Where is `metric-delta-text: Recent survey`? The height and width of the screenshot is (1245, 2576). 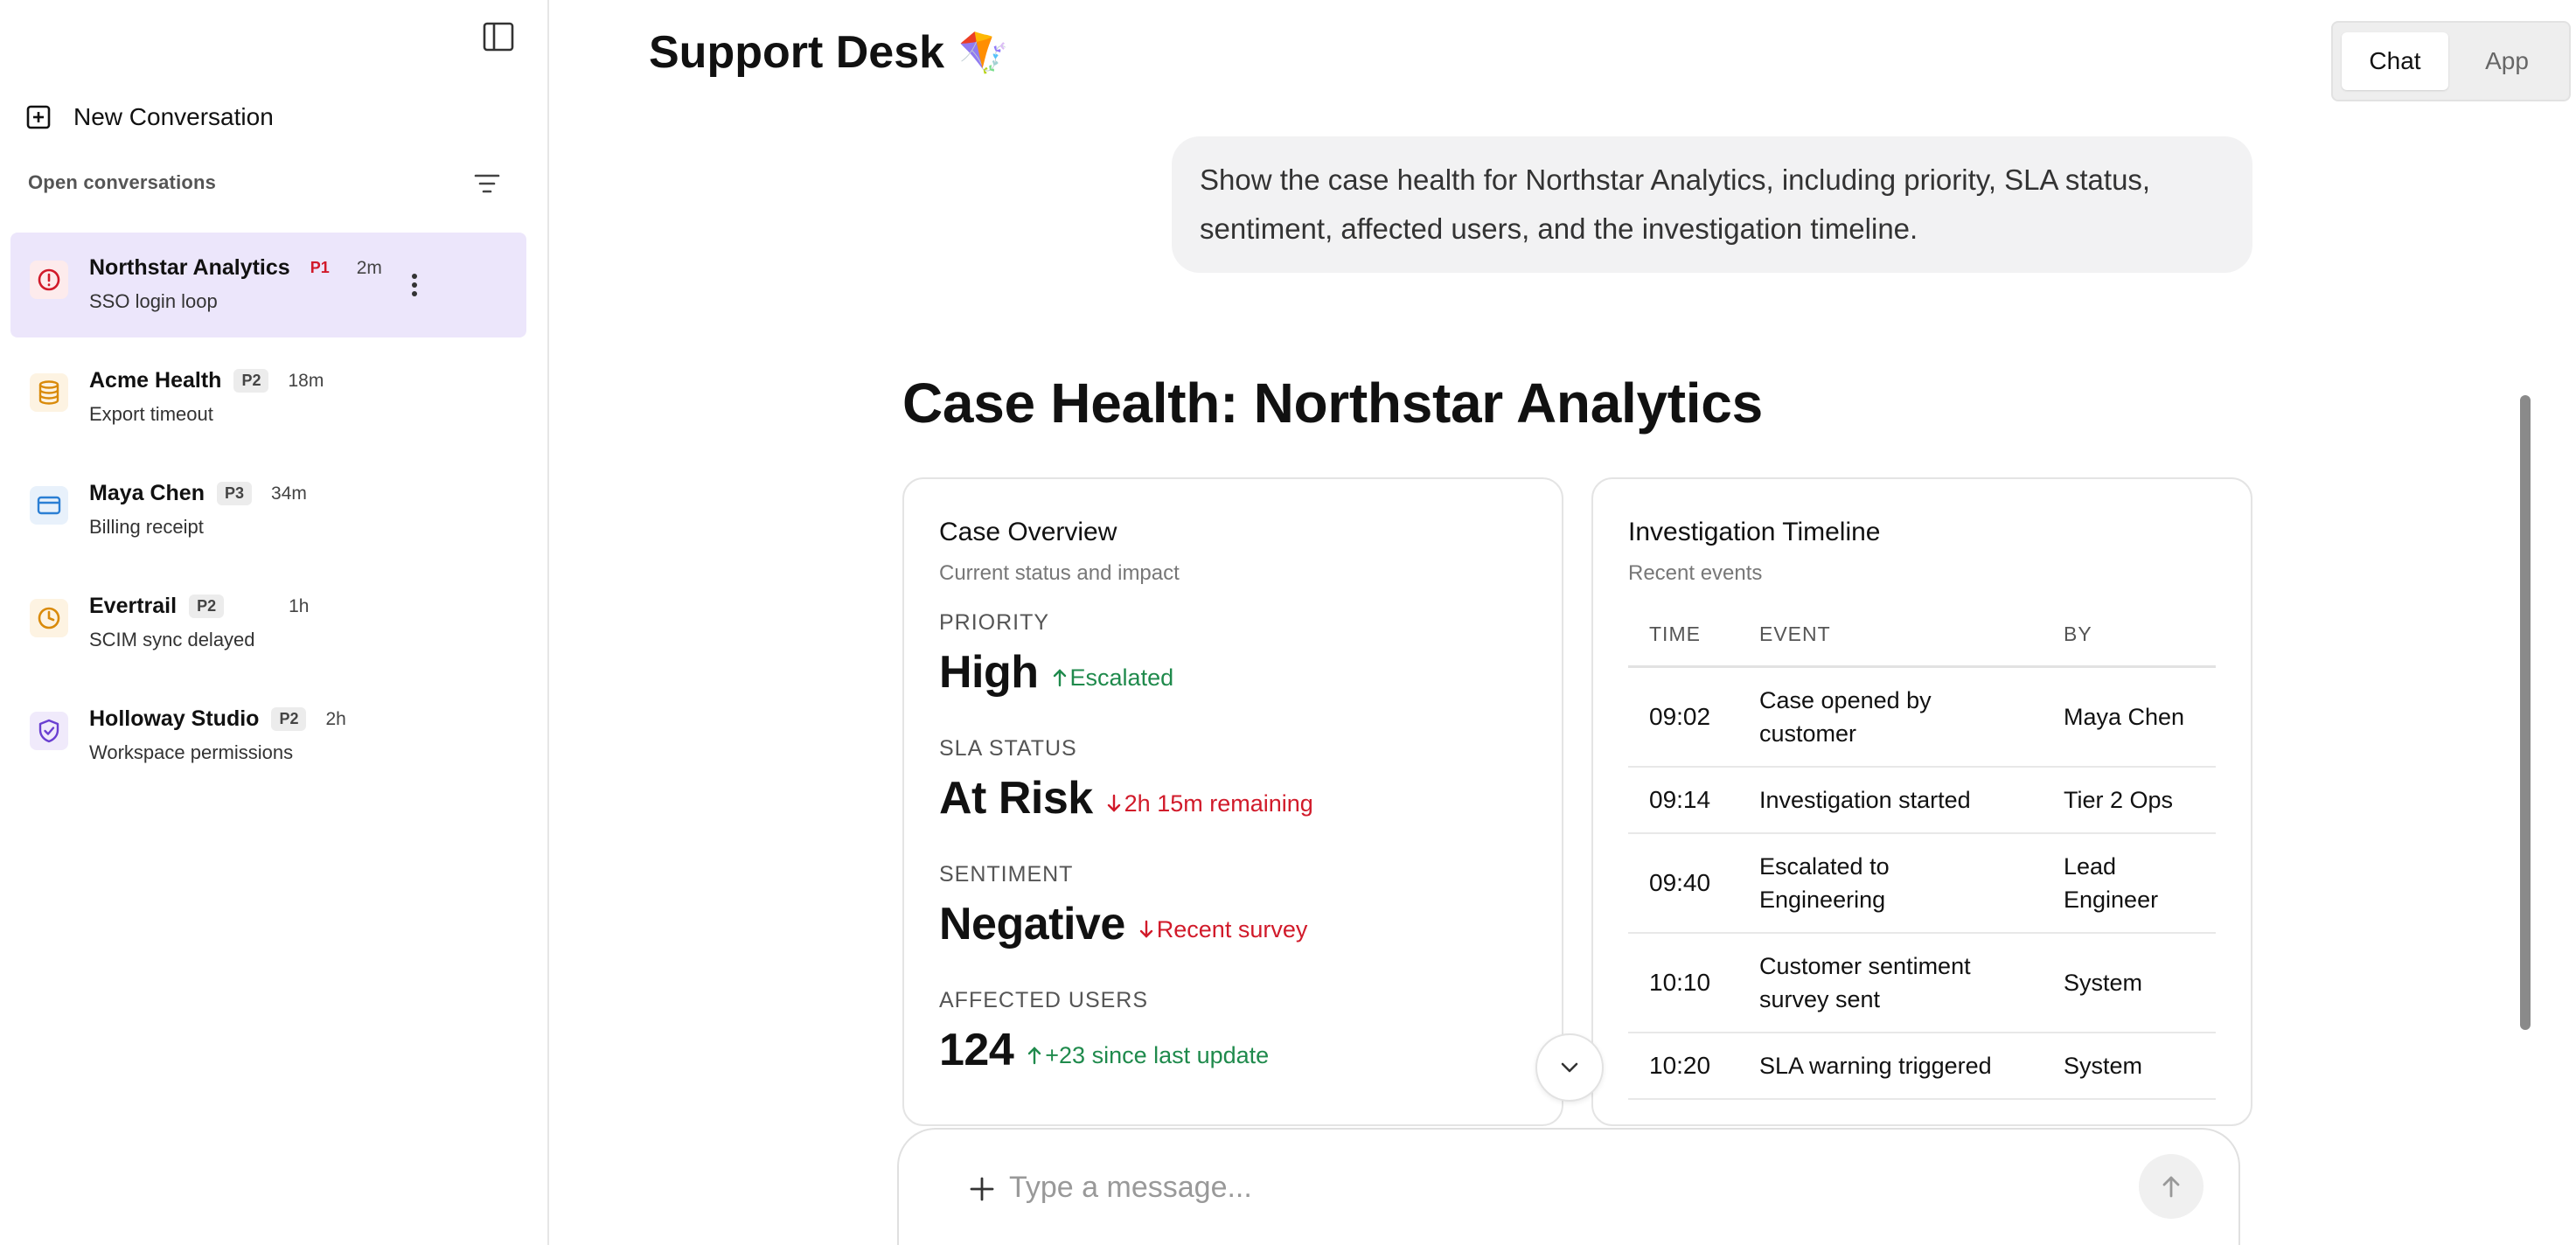 metric-delta-text: Recent survey is located at coordinates (1232, 928).